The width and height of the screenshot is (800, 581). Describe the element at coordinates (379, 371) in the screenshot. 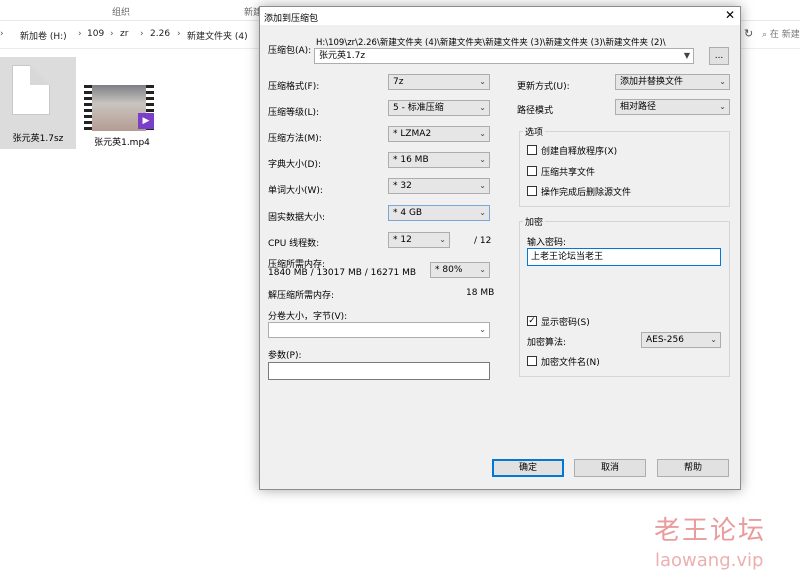

I see `params-input` at that location.